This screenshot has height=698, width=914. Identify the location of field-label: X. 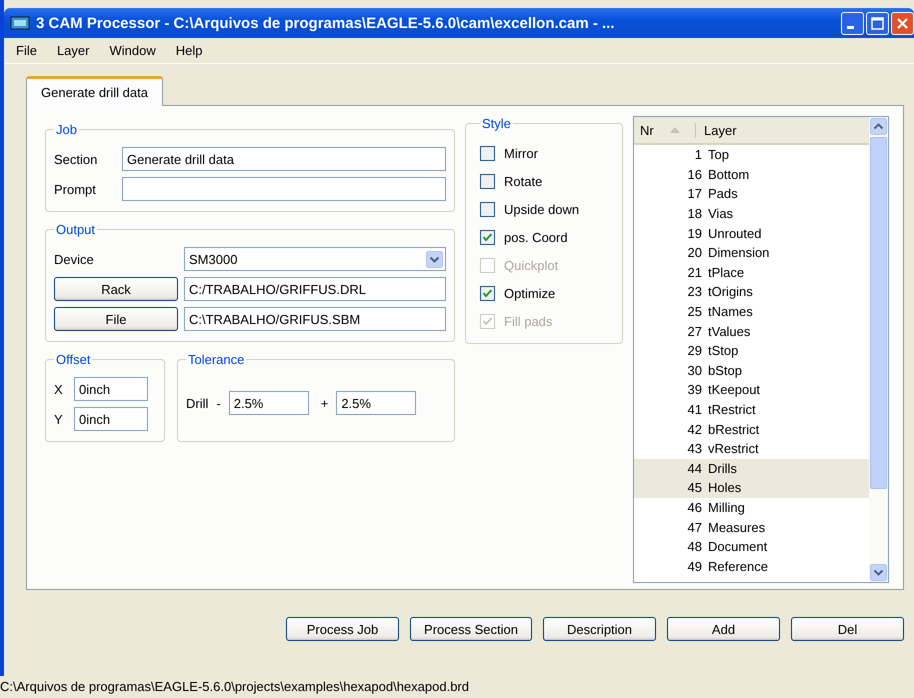
(59, 389).